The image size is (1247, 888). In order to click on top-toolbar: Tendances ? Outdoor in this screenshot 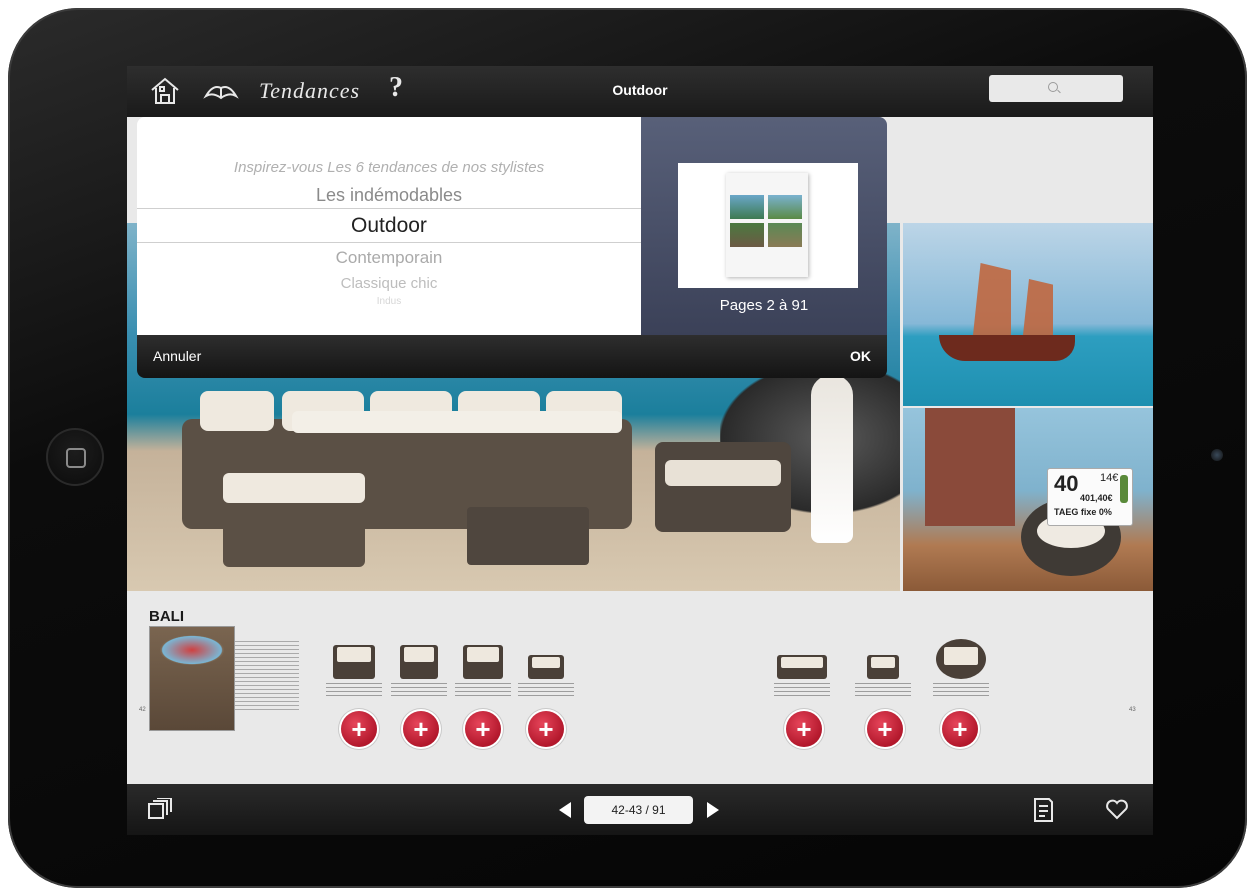, I will do `click(640, 91)`.